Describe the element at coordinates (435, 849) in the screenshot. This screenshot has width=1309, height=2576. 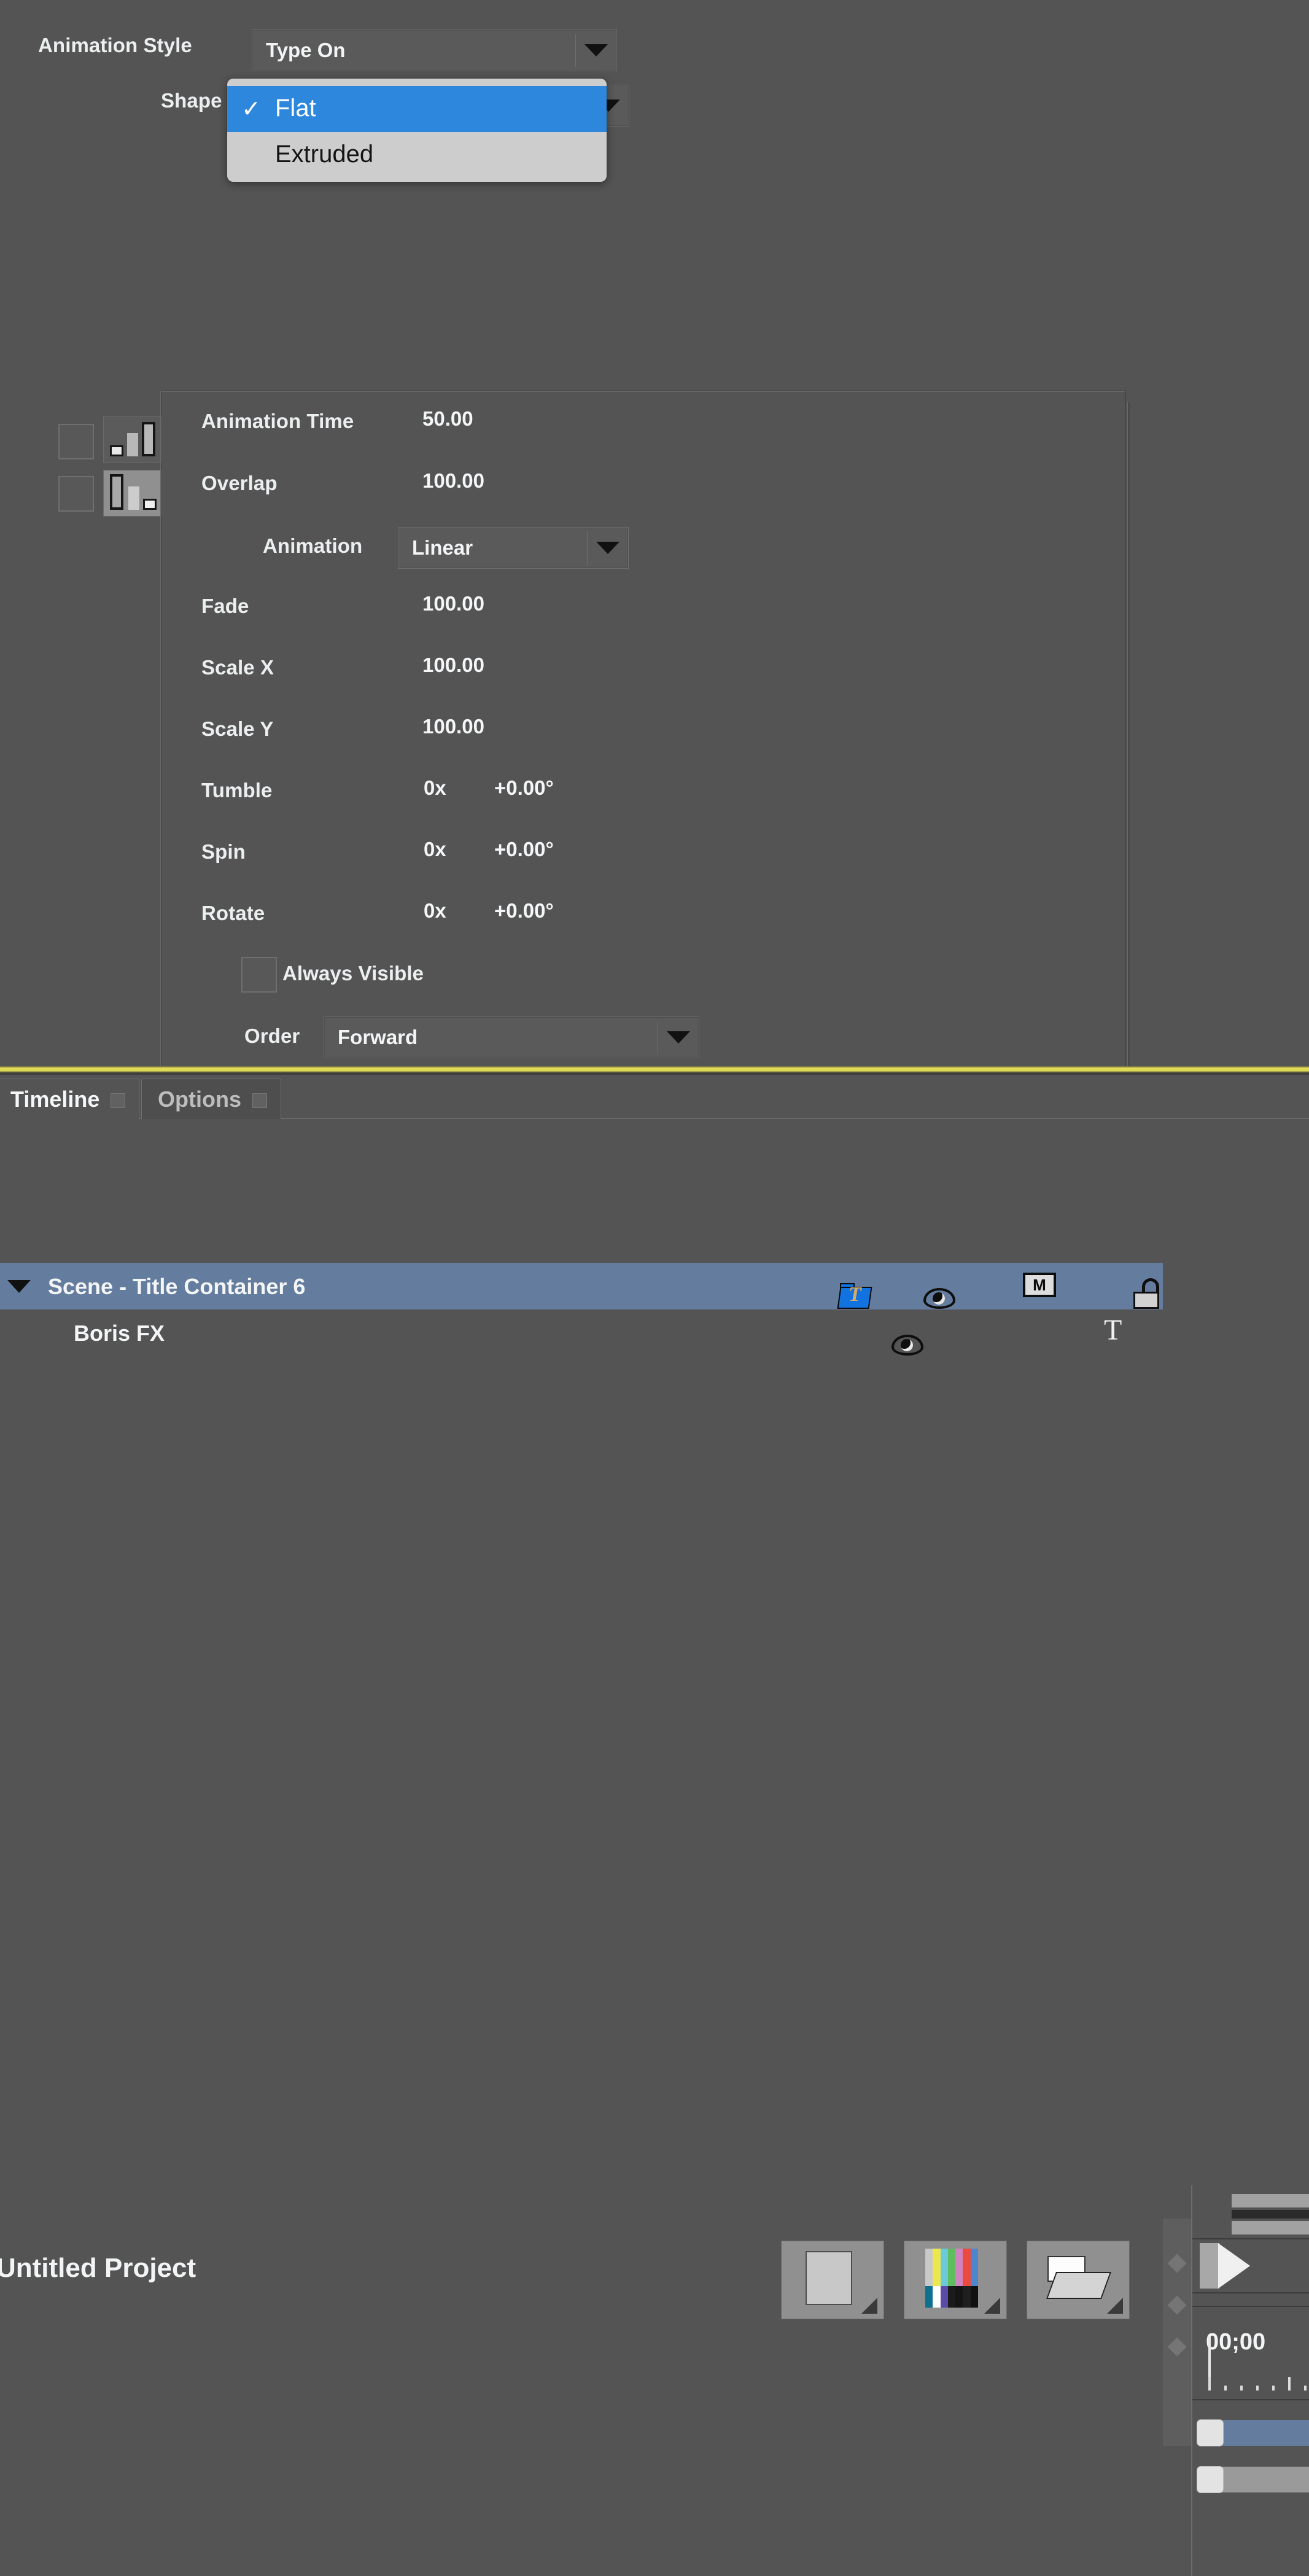
I see `spin-revolutions: 0x` at that location.